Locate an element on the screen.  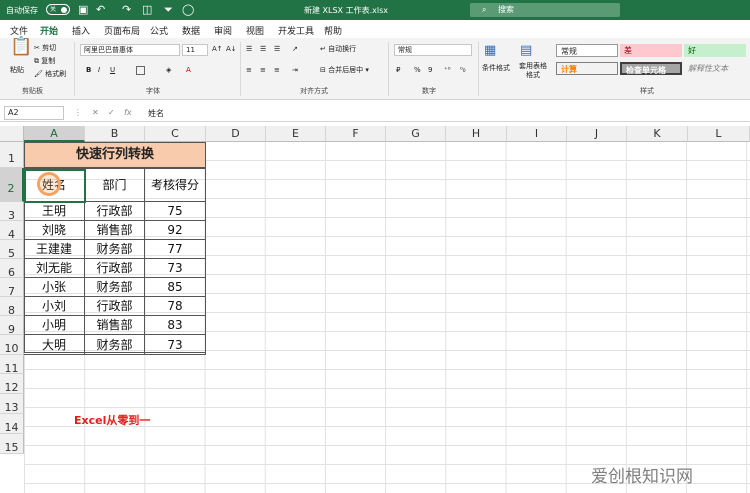
row-header-15: 15 is located at coordinates (12, 444).